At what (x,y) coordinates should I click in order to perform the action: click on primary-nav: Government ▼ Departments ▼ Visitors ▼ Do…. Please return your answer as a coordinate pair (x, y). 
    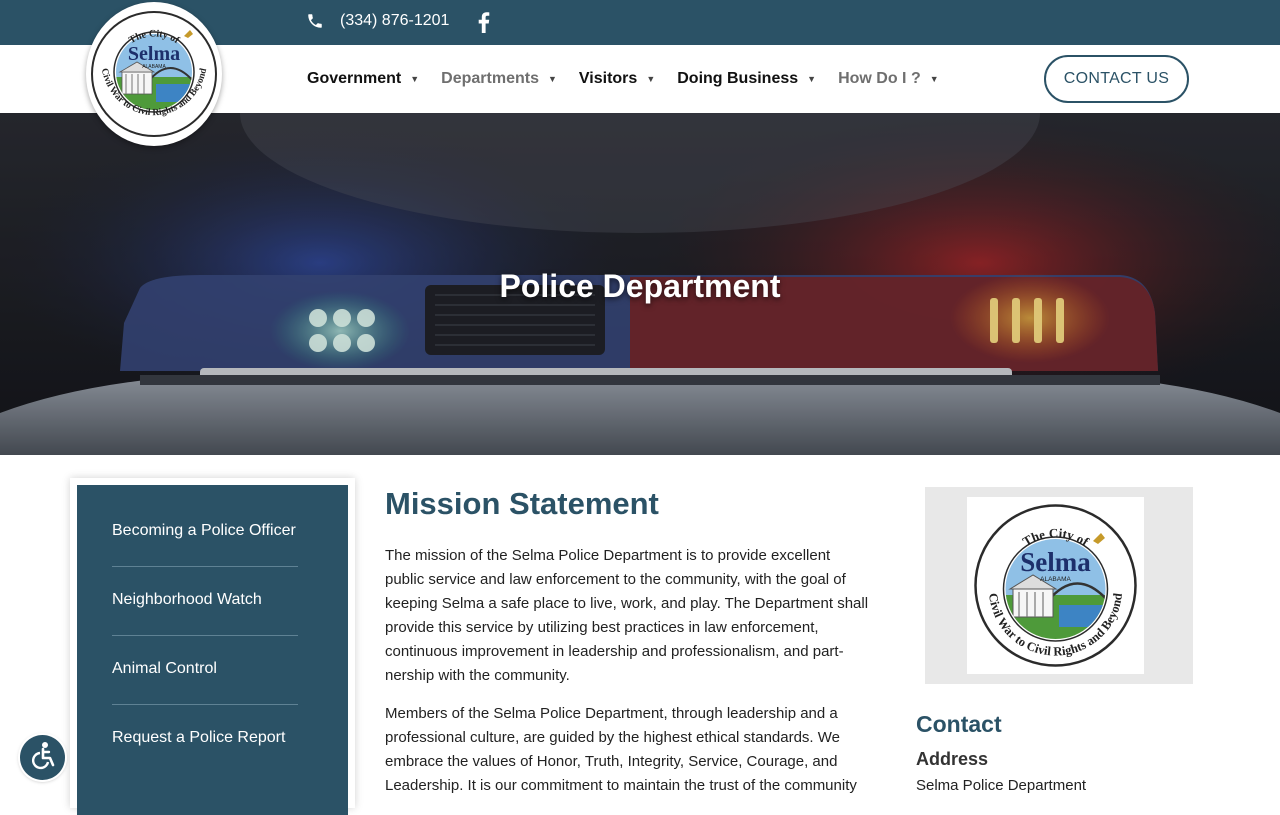
    Looking at the image, I should click on (634, 79).